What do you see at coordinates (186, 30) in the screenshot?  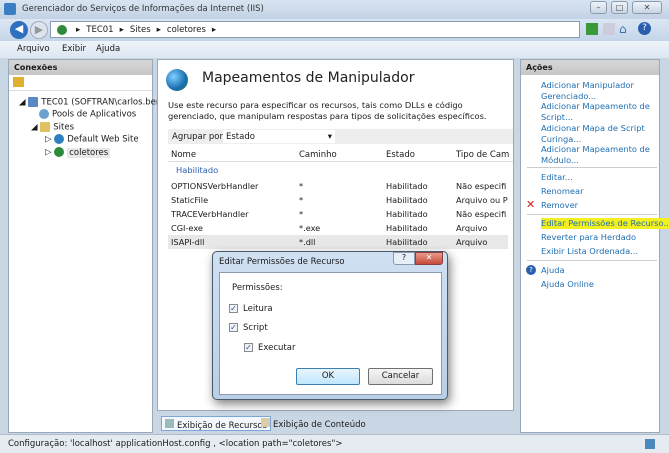 I see `breadcrumb-coletores: coletores` at bounding box center [186, 30].